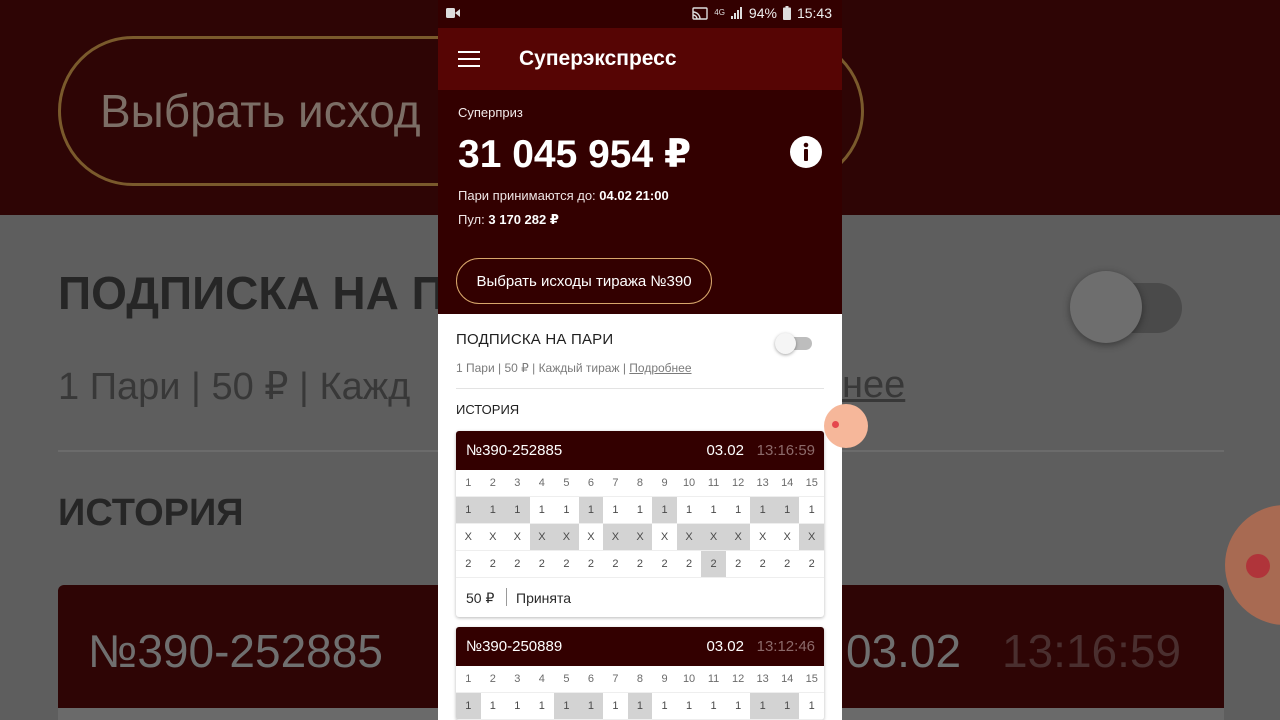 This screenshot has height=720, width=1280. I want to click on video-record-icon, so click(453, 13).